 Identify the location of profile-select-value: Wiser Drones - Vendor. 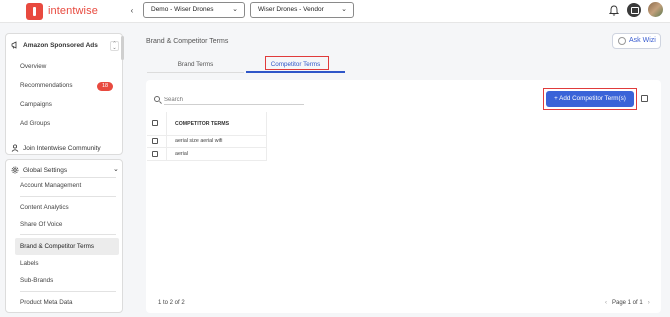
(291, 9).